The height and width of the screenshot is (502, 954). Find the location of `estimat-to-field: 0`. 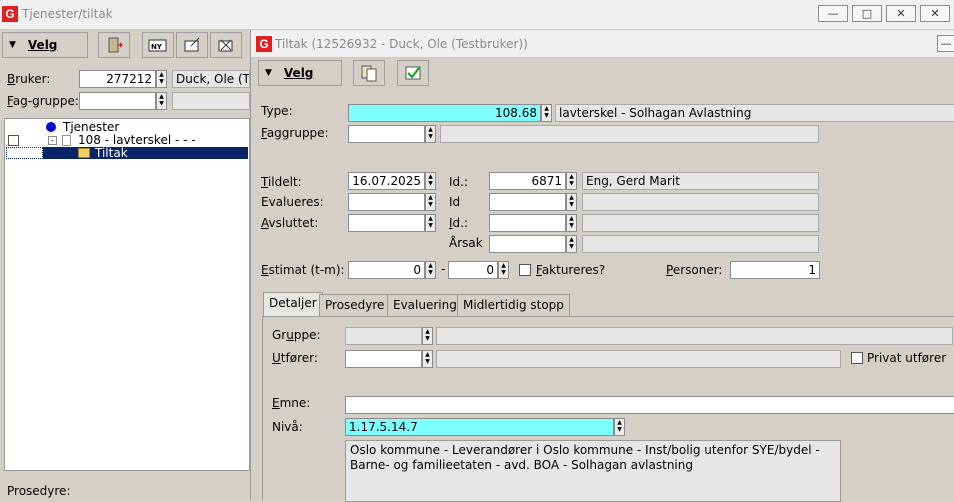

estimat-to-field: 0 is located at coordinates (473, 270).